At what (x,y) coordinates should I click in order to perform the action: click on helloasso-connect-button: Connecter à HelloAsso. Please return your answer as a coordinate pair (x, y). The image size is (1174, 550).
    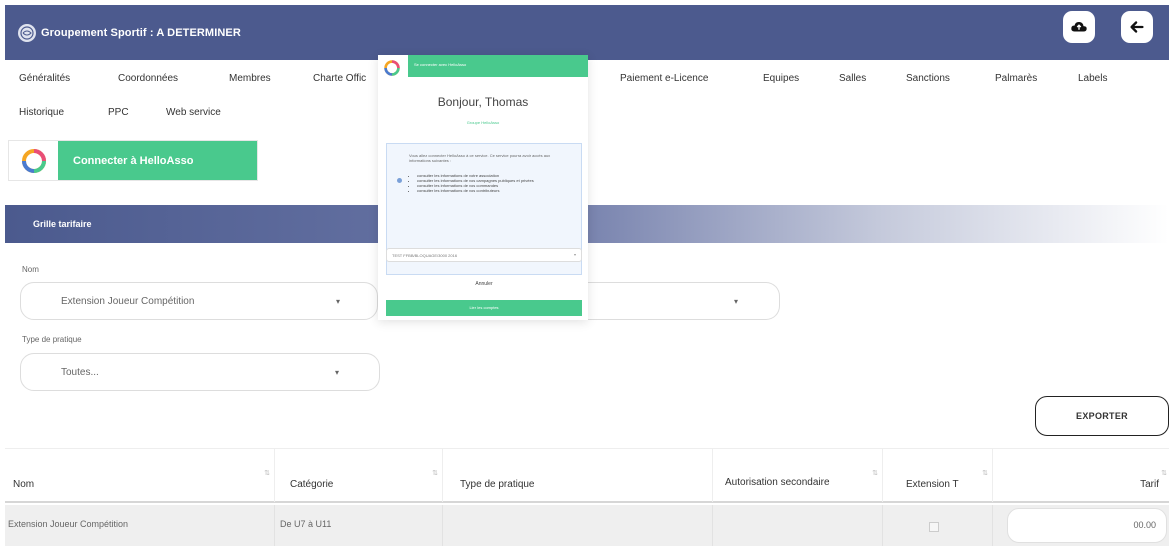
    Looking at the image, I should click on (133, 160).